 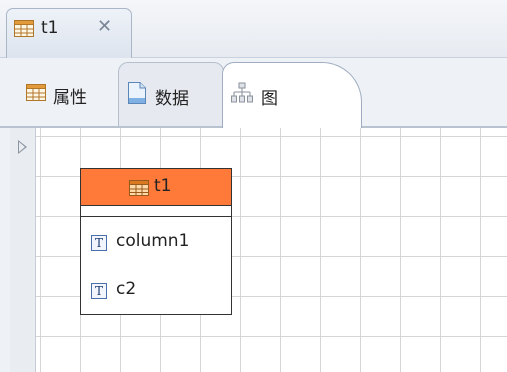 What do you see at coordinates (137, 95) in the screenshot?
I see `document-icon` at bounding box center [137, 95].